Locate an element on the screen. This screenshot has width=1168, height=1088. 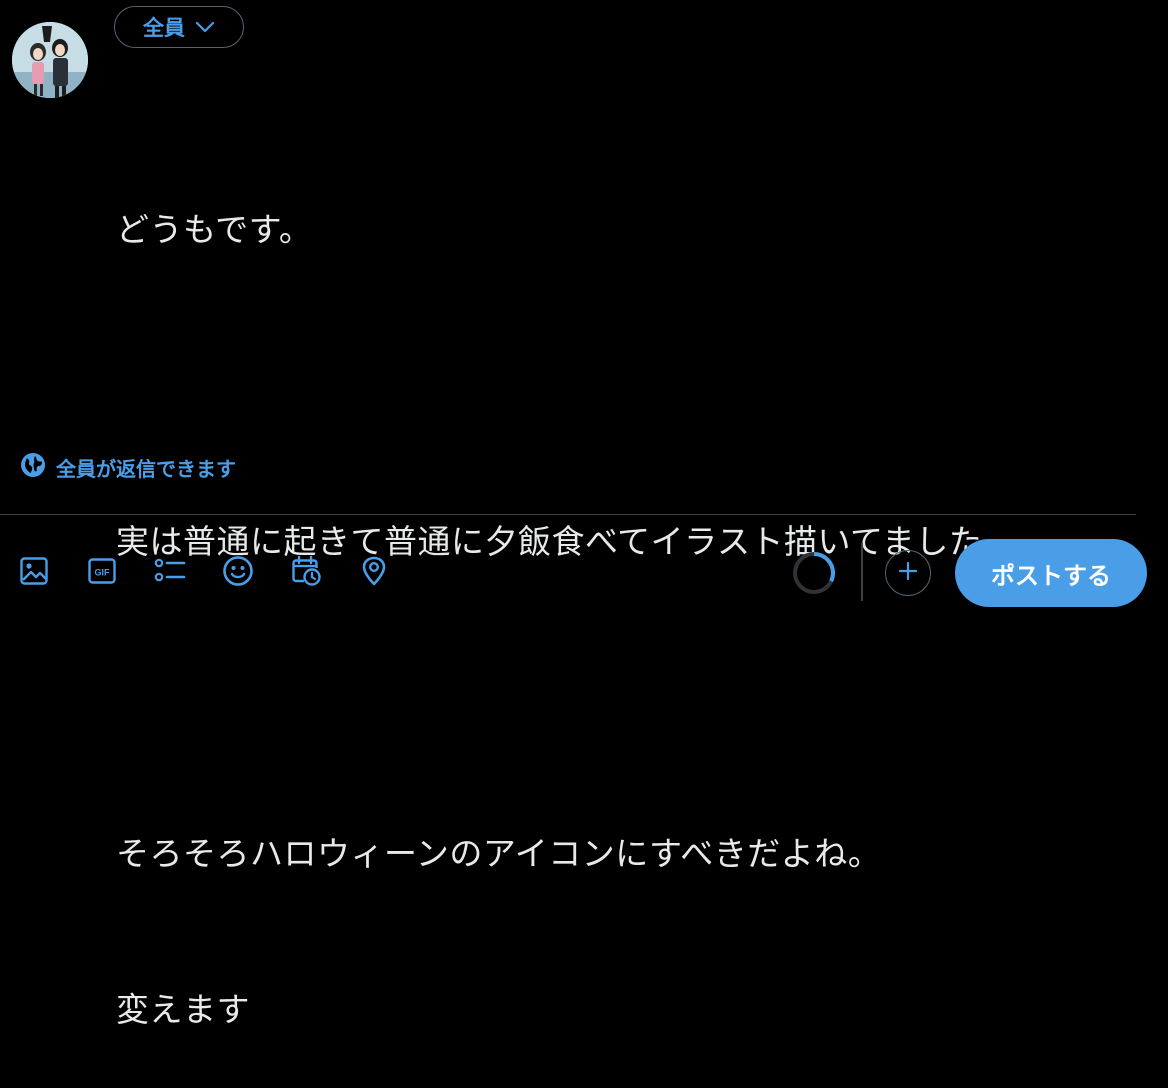
reply-setting-label: 全員が返信できます is located at coordinates (146, 469).